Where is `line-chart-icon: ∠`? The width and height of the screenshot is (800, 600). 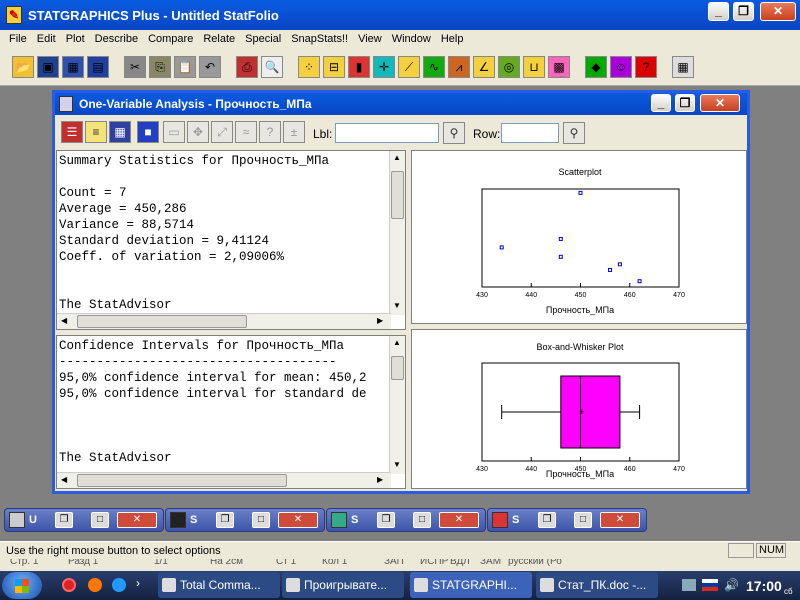
line-chart-icon: ∠ is located at coordinates (484, 67).